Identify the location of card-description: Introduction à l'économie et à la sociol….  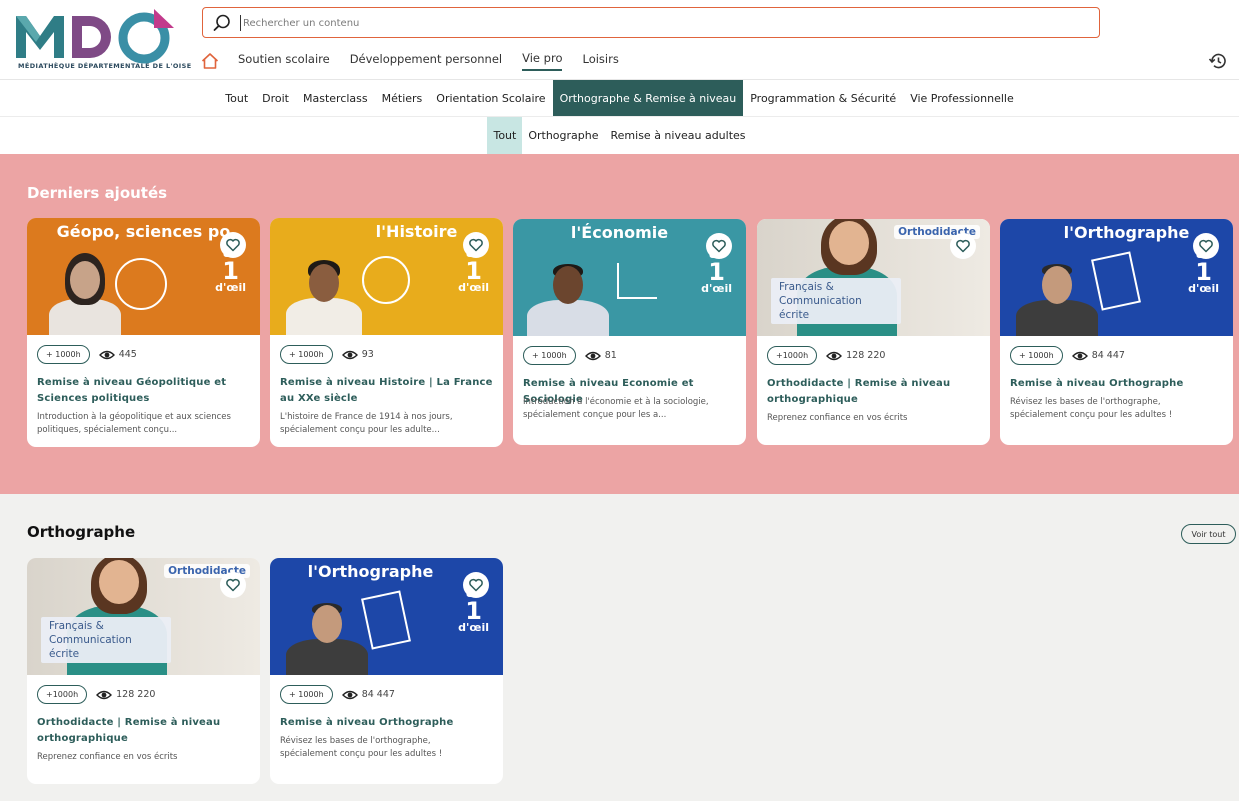
(616, 408).